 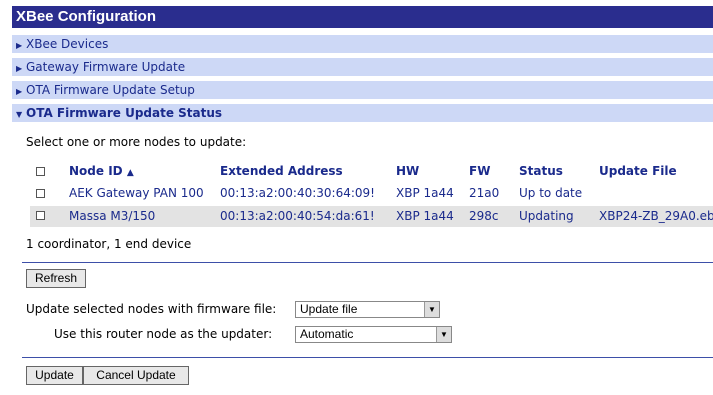 I want to click on select-nodes-prompt: Select one or more nodes to update:, so click(x=136, y=142).